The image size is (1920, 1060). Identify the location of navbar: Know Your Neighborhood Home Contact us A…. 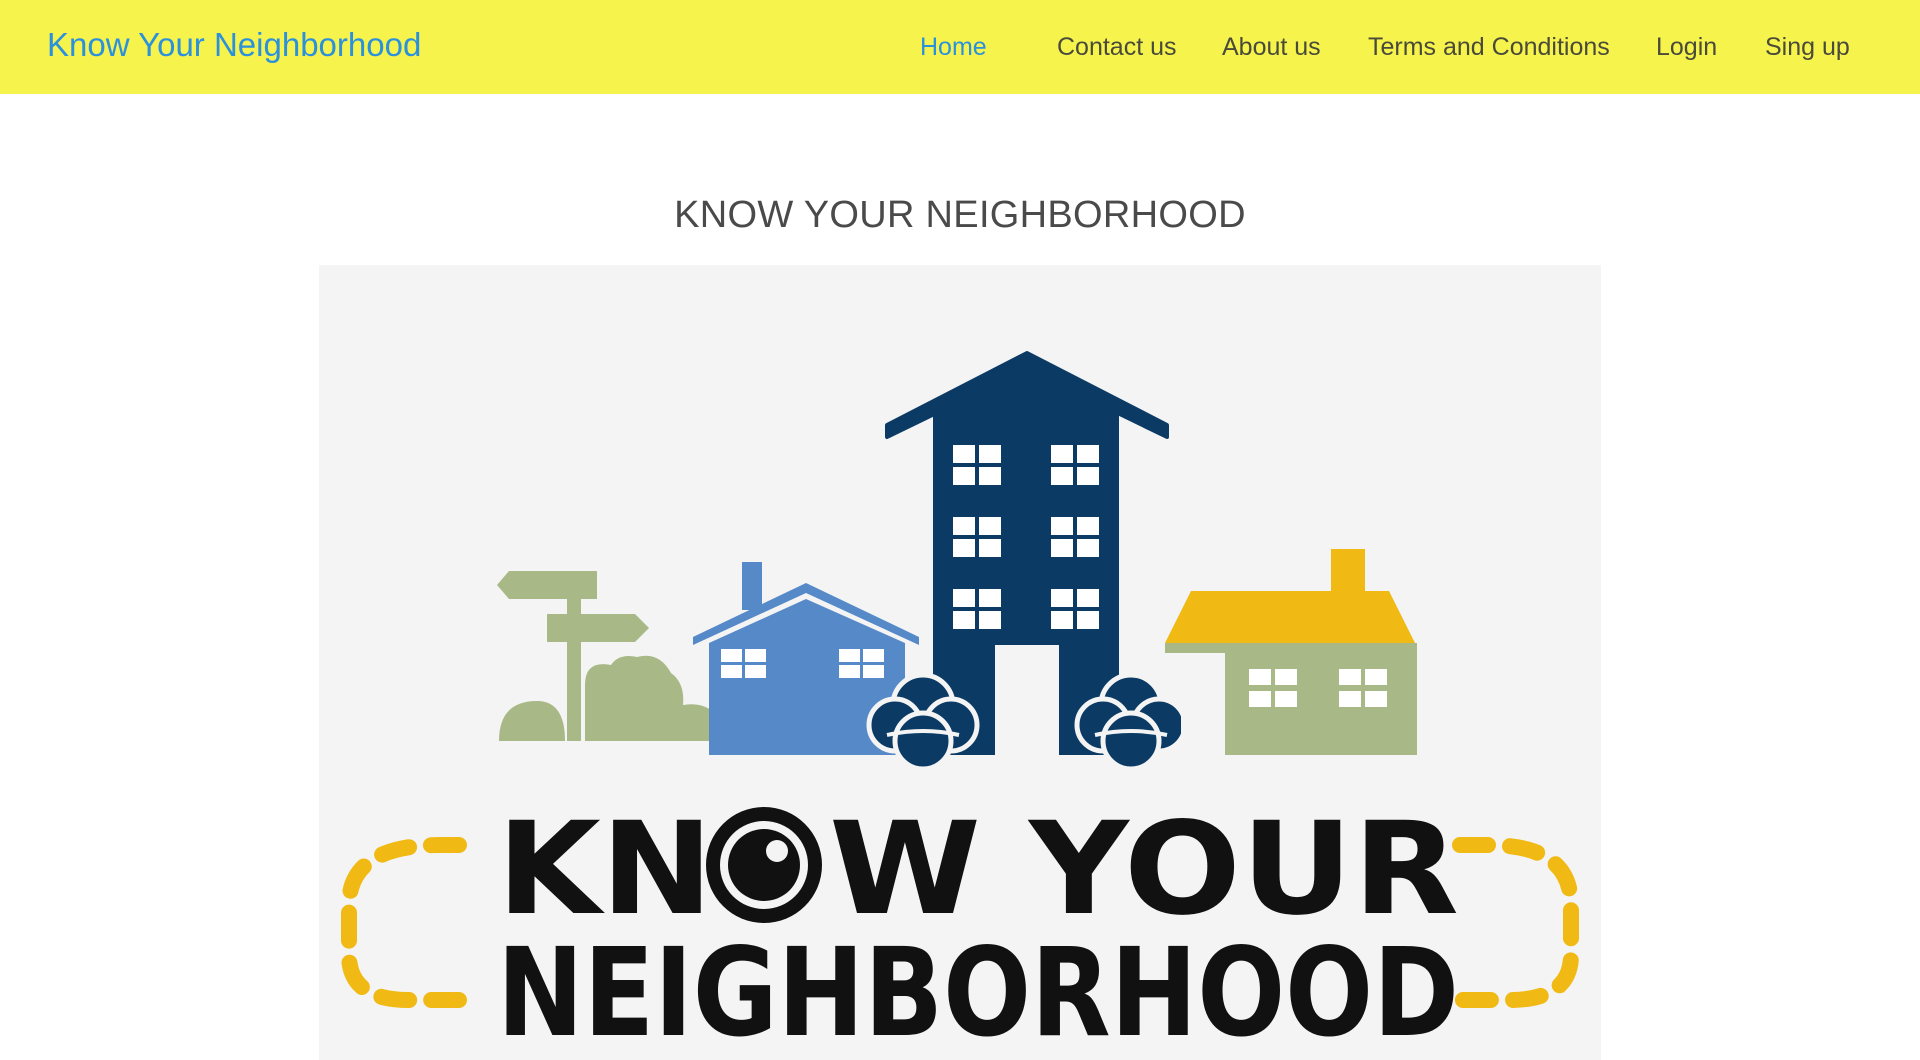
(960, 47).